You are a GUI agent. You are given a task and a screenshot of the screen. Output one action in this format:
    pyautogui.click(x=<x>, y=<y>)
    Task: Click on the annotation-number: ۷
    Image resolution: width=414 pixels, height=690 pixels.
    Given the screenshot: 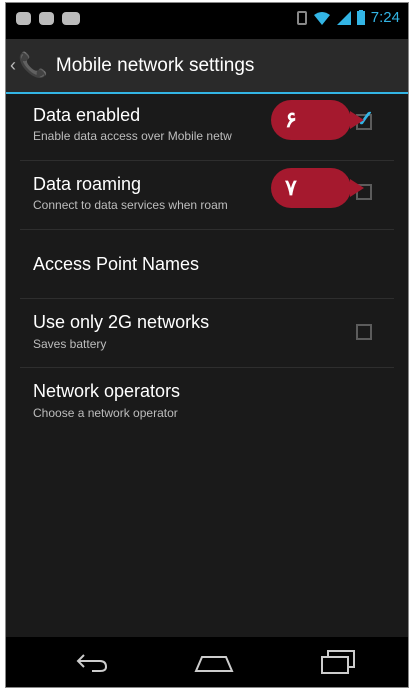 What is the action you would take?
    pyautogui.click(x=291, y=187)
    